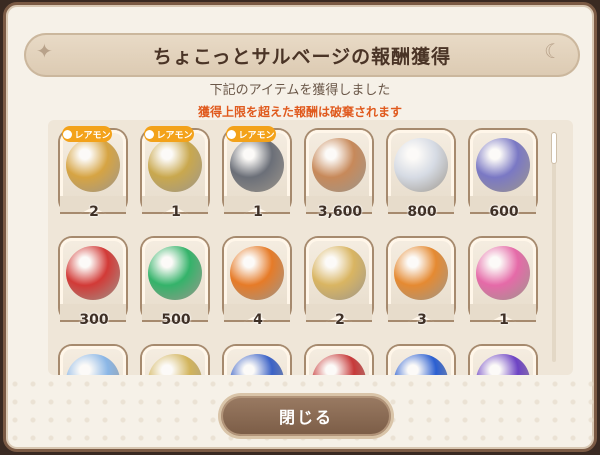 This screenshot has height=455, width=600. Describe the element at coordinates (44, 51) in the screenshot. I see `sparkle-icon: ✦` at that location.